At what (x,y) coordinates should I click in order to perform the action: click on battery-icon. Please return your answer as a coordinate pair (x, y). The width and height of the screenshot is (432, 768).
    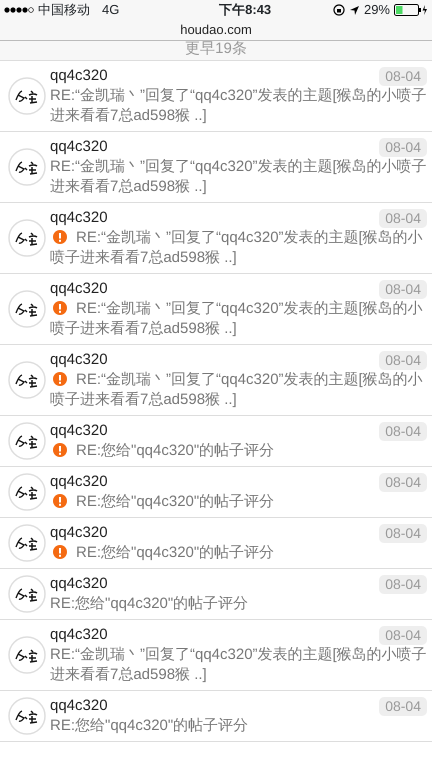
    Looking at the image, I should click on (411, 10).